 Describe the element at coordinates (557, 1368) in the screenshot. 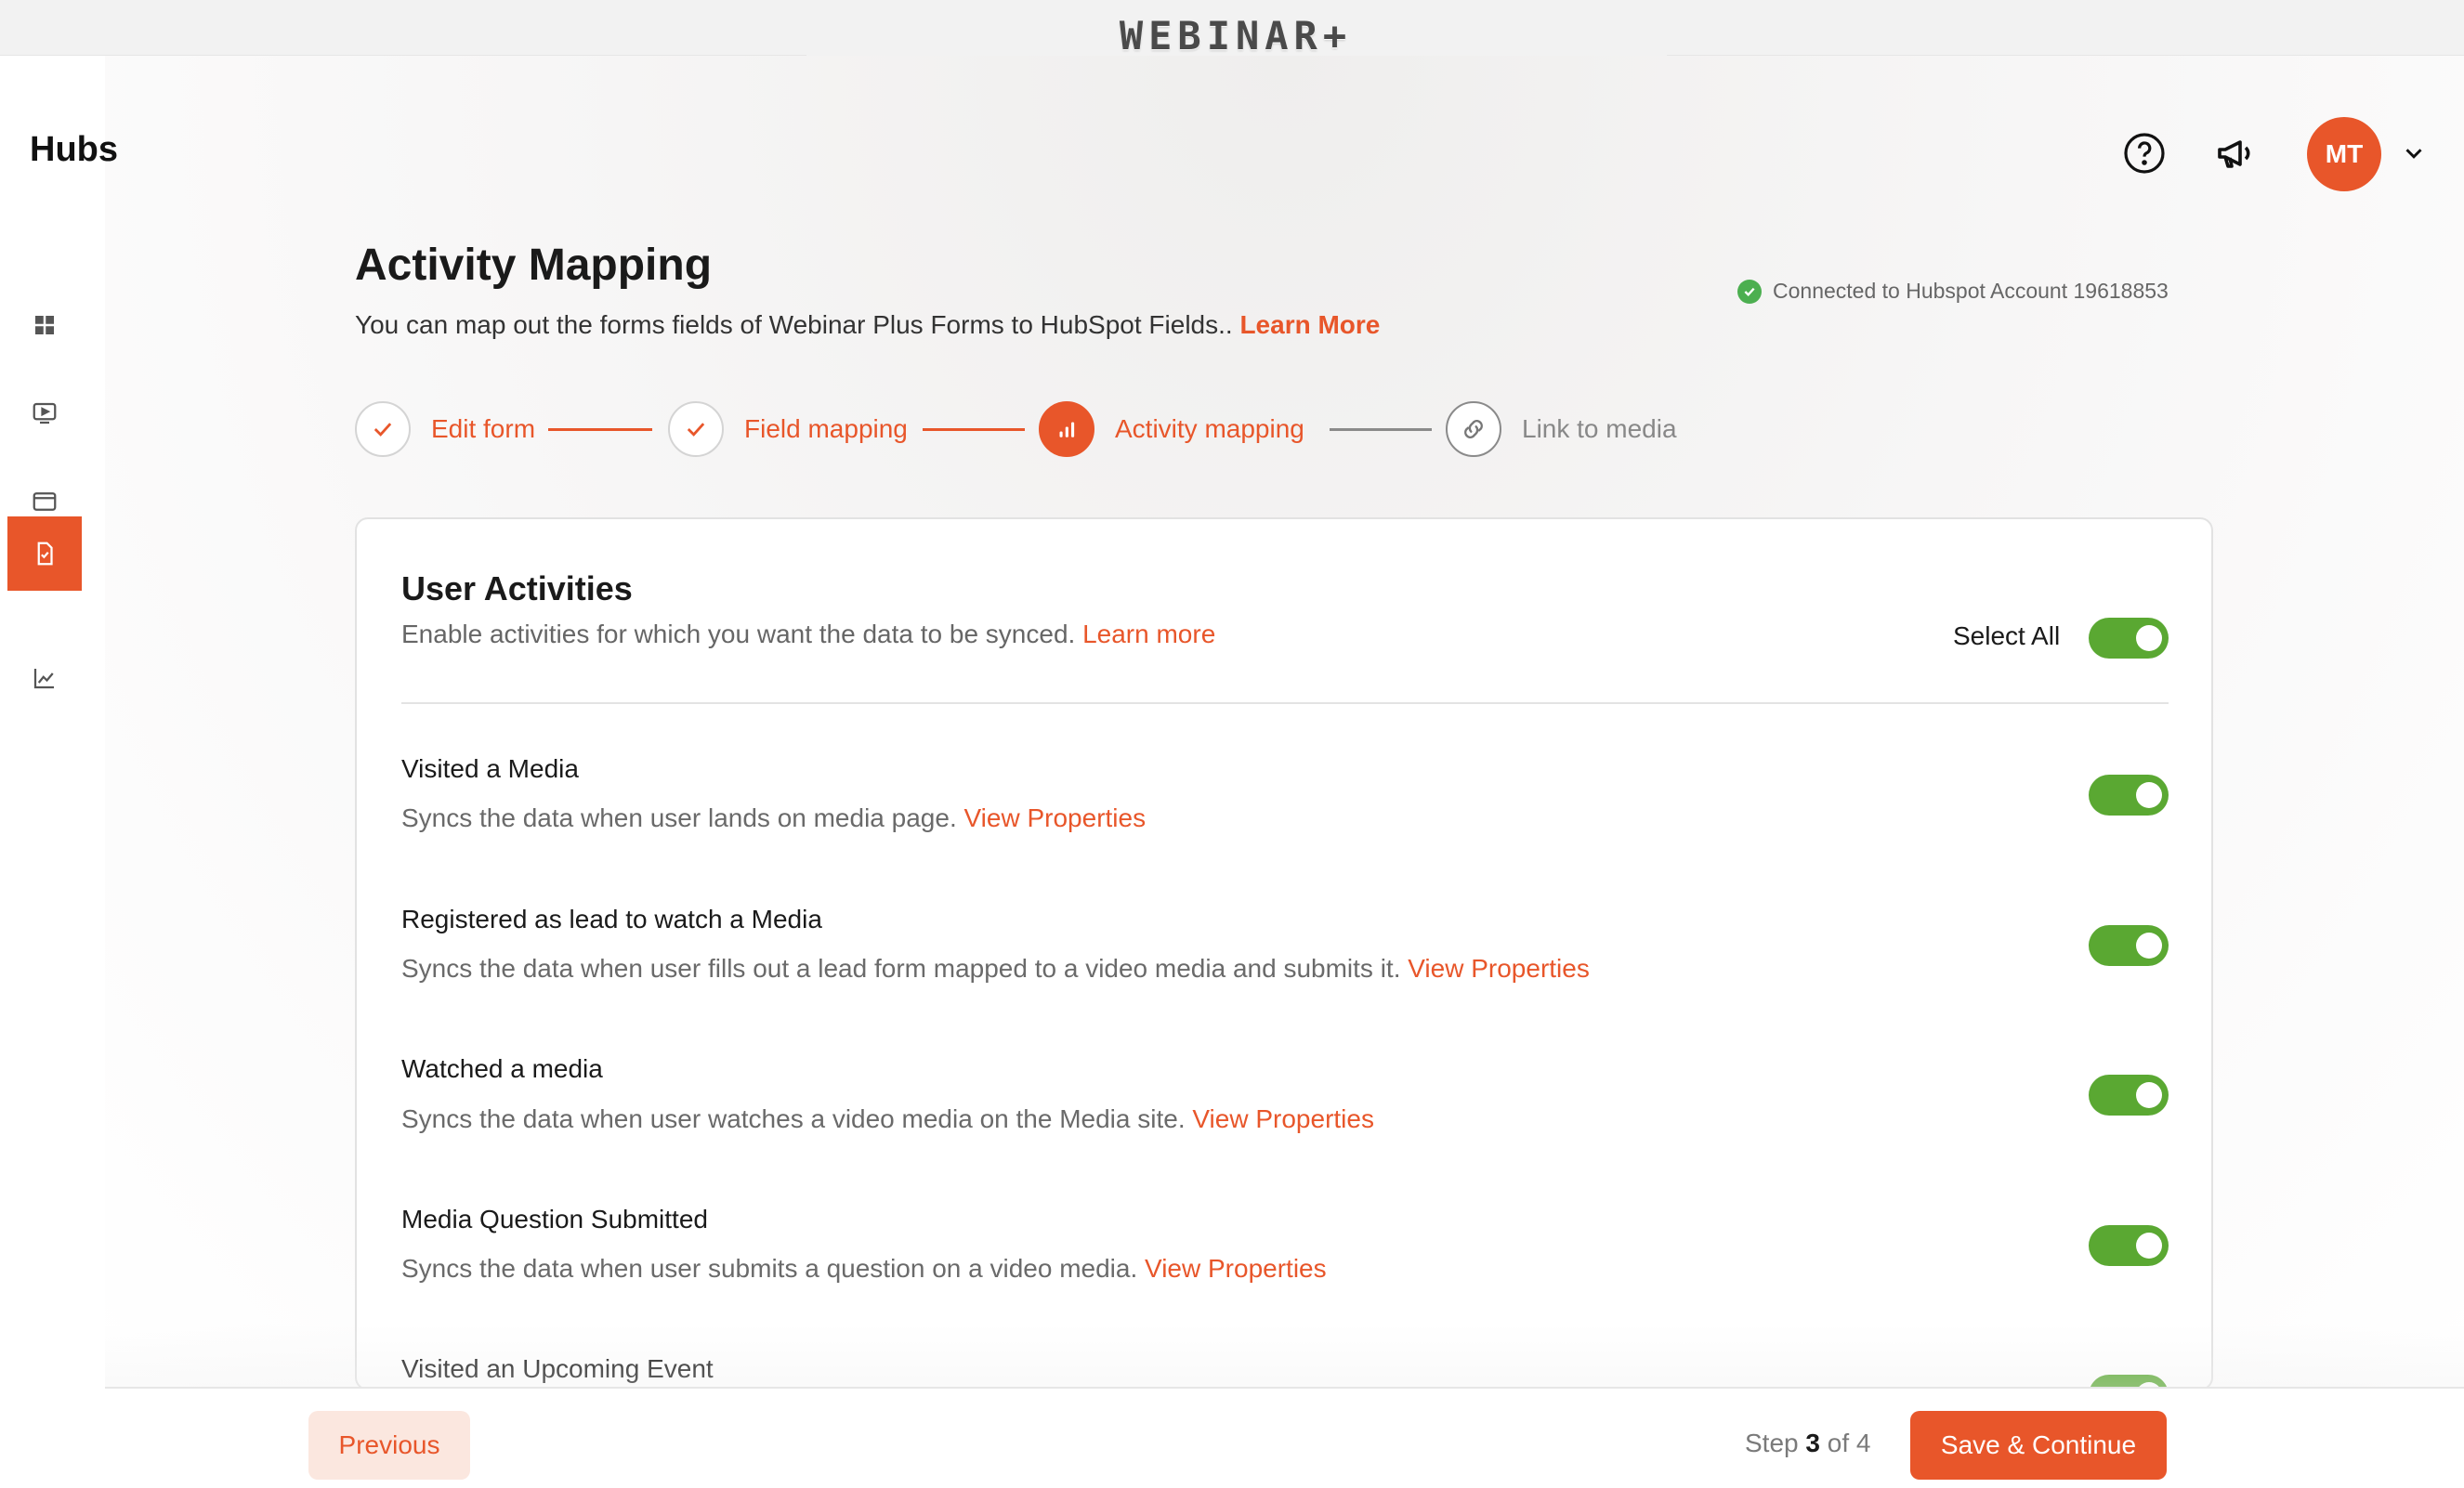

I see `activity-title: Visited an Upcoming Event` at that location.